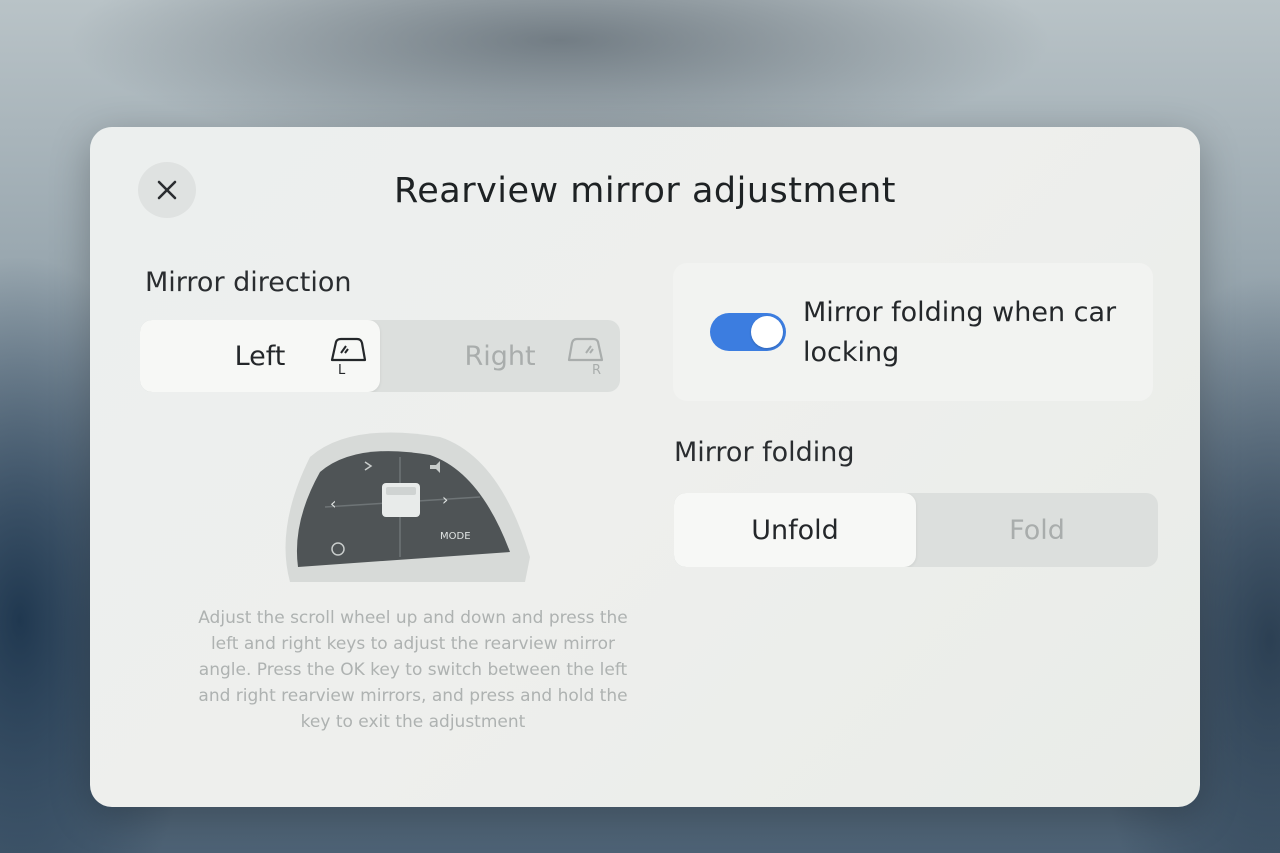  I want to click on toggle-knob, so click(767, 332).